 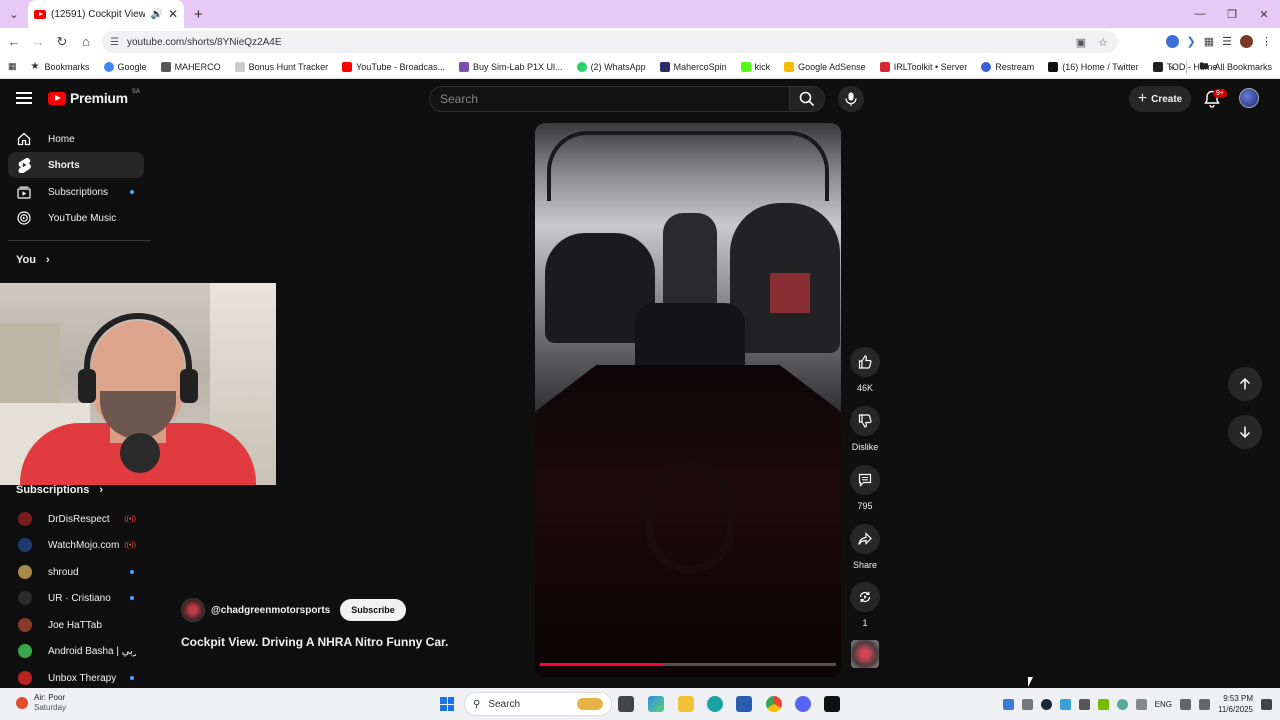 What do you see at coordinates (688, 664) in the screenshot?
I see `video-progress-bar` at bounding box center [688, 664].